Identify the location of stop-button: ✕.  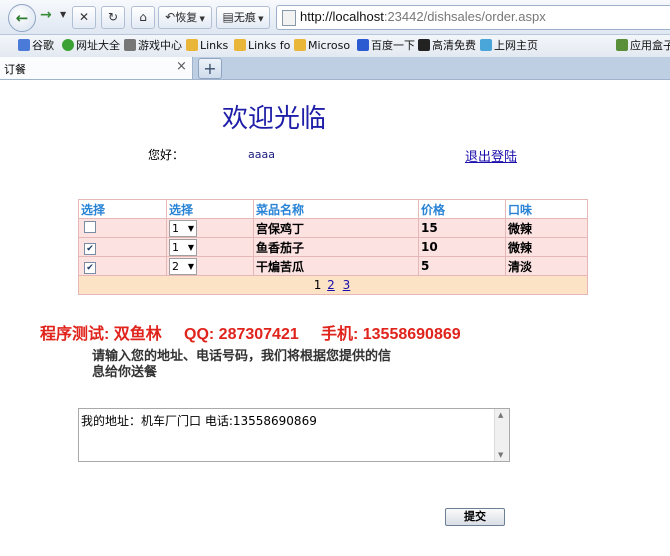
(84, 17).